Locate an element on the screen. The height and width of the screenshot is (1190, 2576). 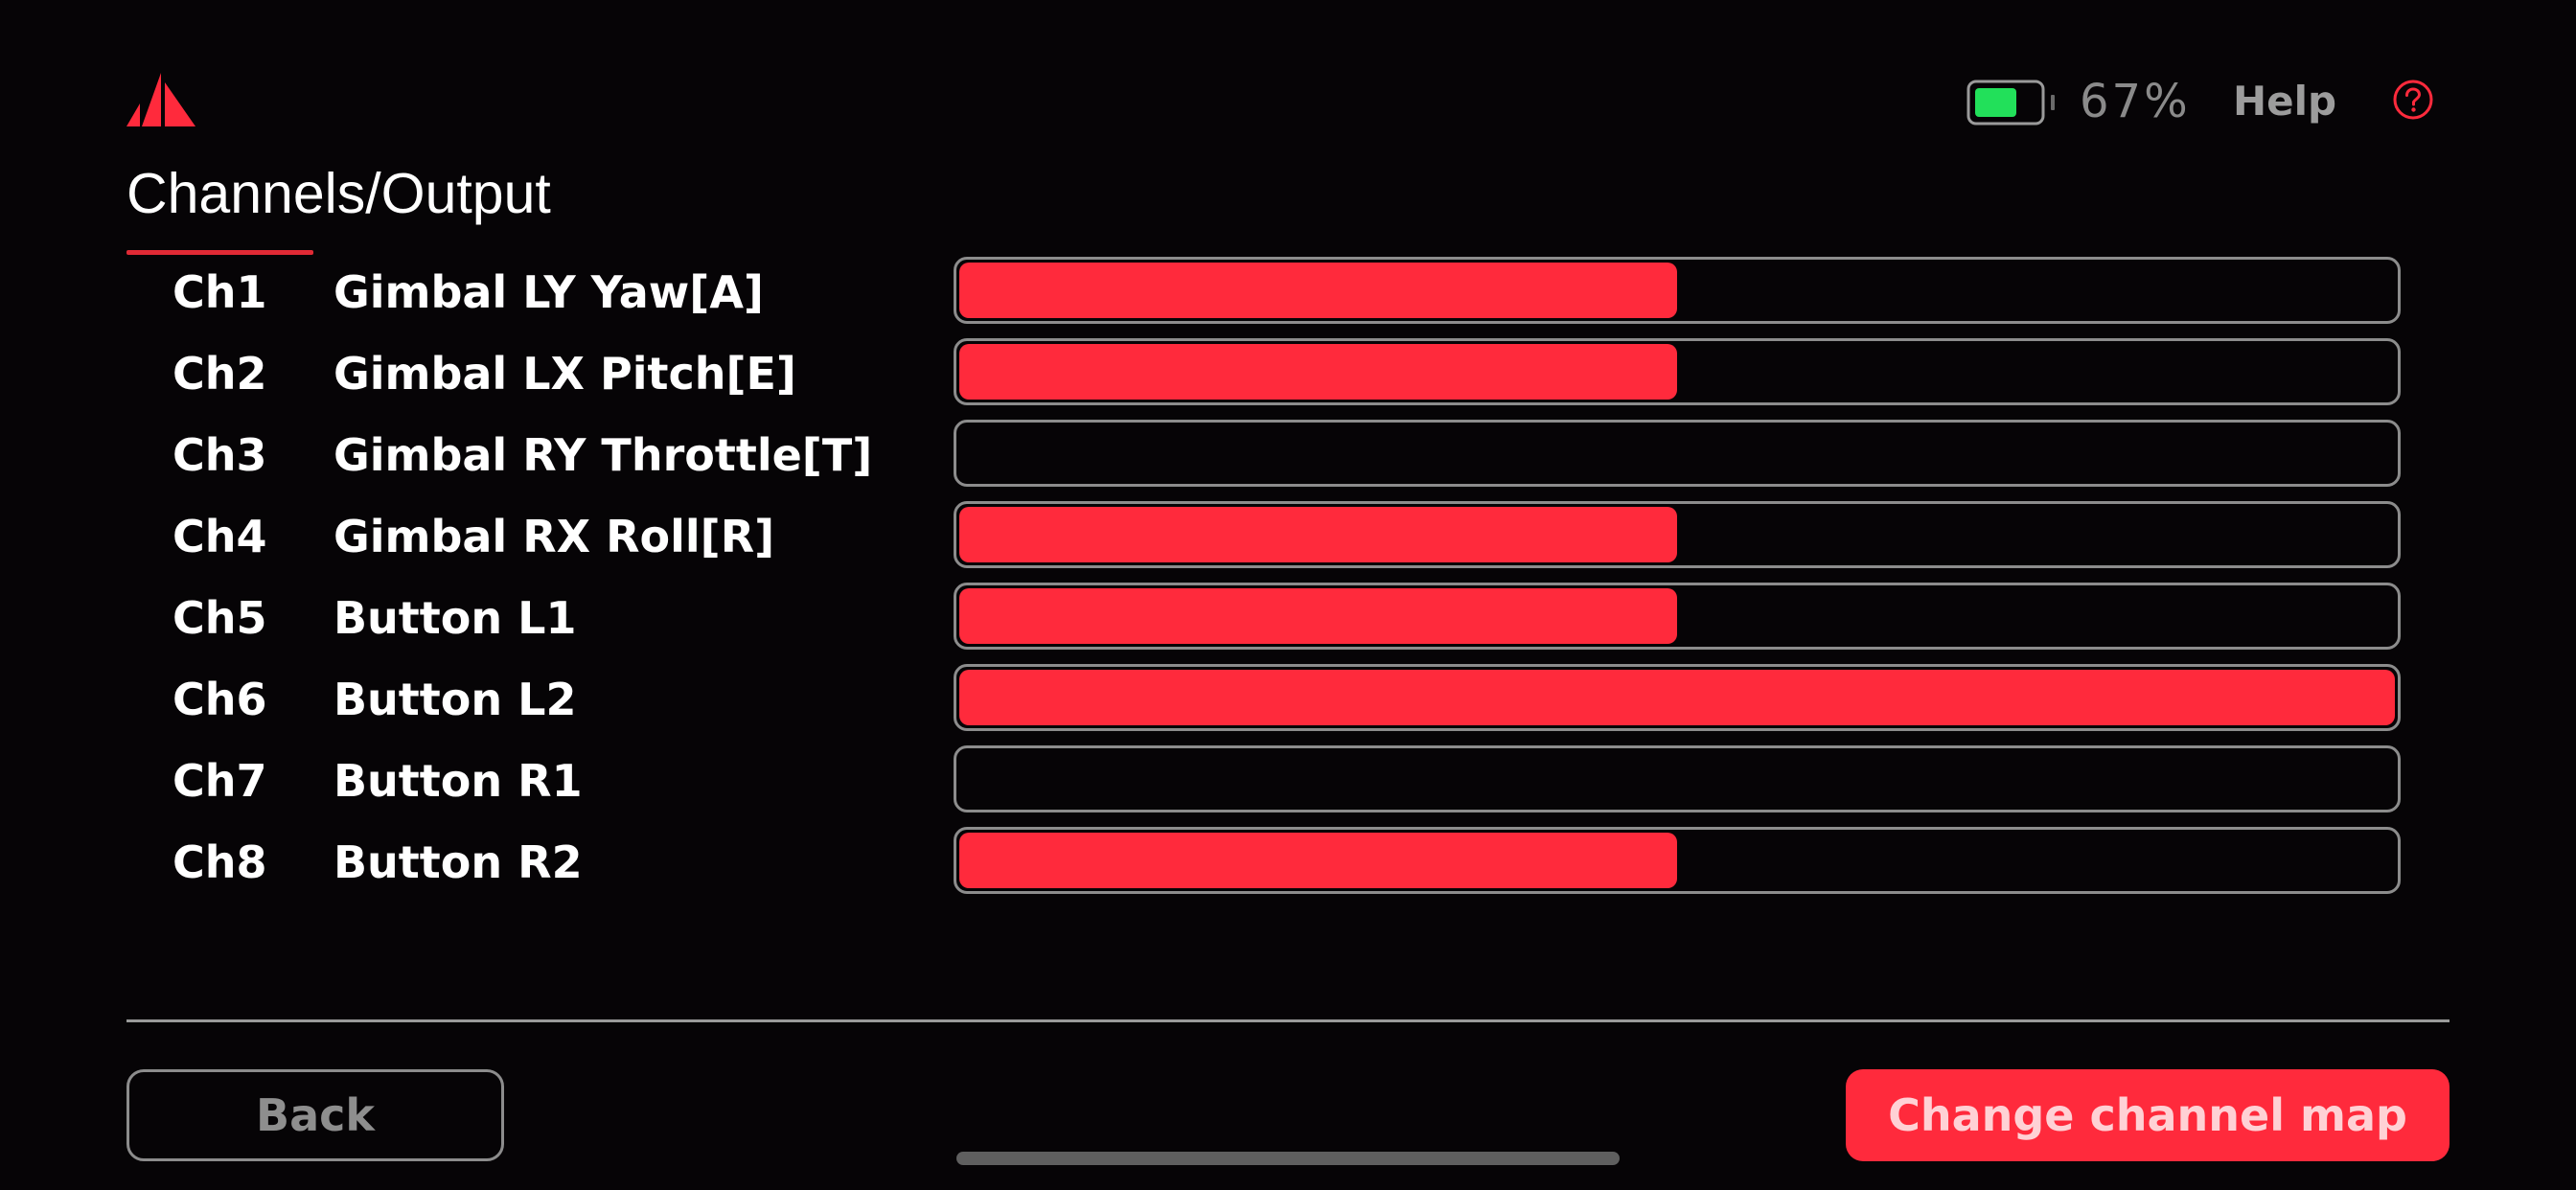
channel-id: Ch4 is located at coordinates (219, 537).